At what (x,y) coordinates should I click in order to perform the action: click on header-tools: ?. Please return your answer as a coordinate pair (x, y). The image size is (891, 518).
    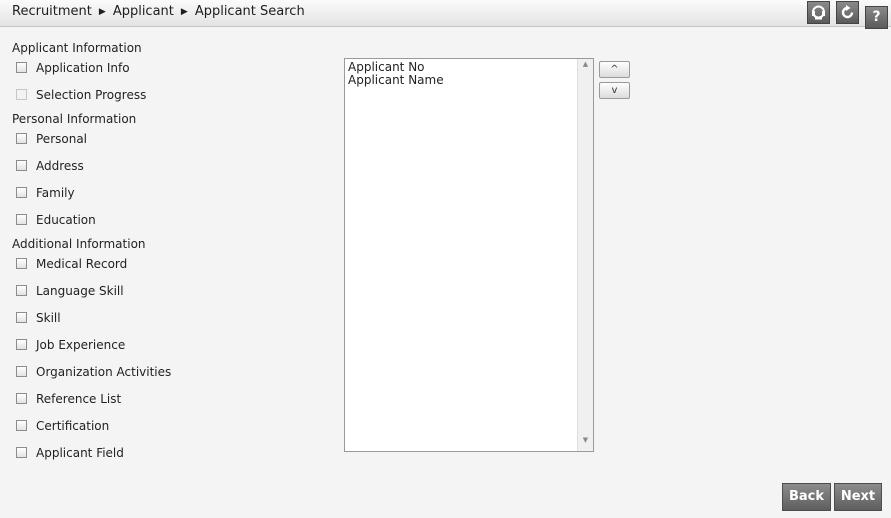
    Looking at the image, I should click on (846, 15).